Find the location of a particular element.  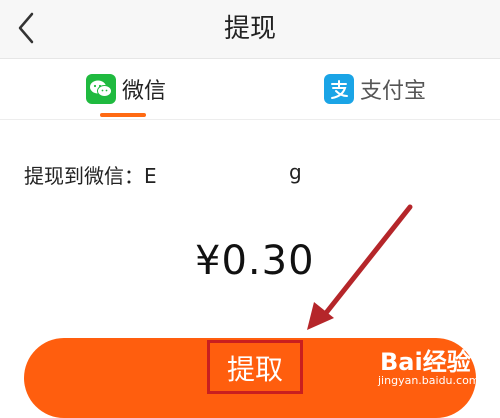

page-title: 提现 is located at coordinates (249, 29).